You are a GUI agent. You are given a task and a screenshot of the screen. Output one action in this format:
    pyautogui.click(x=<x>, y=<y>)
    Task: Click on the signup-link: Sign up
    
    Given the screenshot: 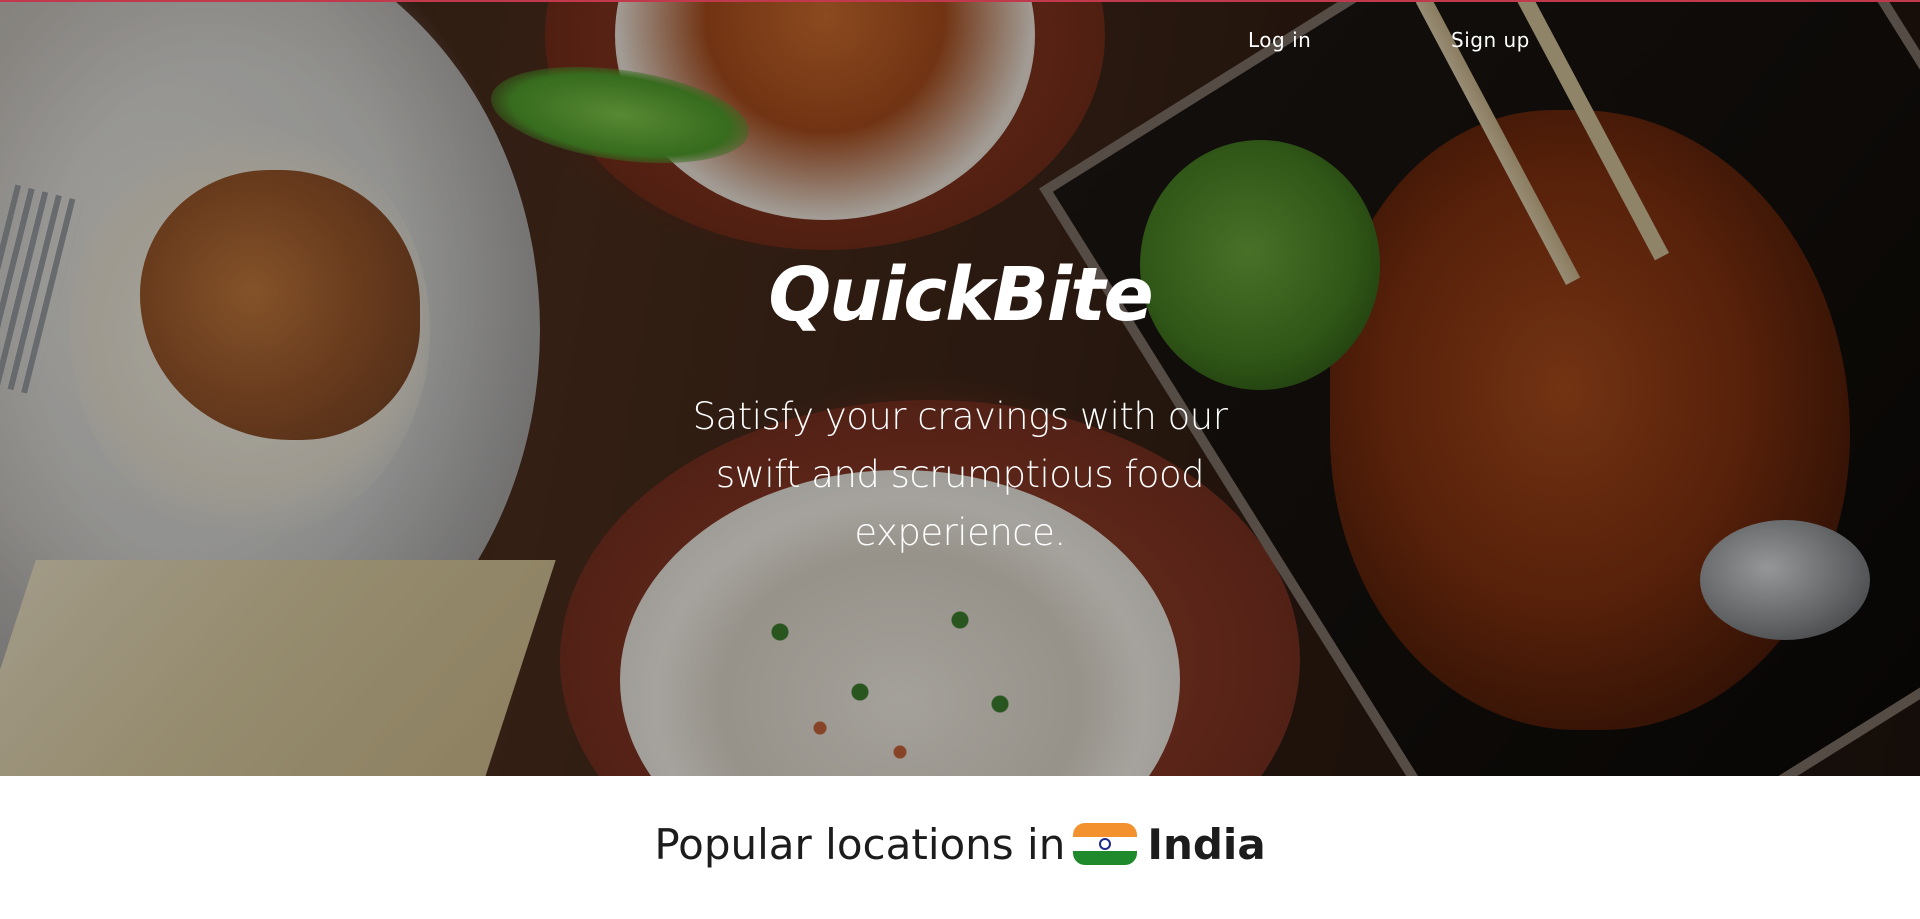 What is the action you would take?
    pyautogui.click(x=1490, y=40)
    